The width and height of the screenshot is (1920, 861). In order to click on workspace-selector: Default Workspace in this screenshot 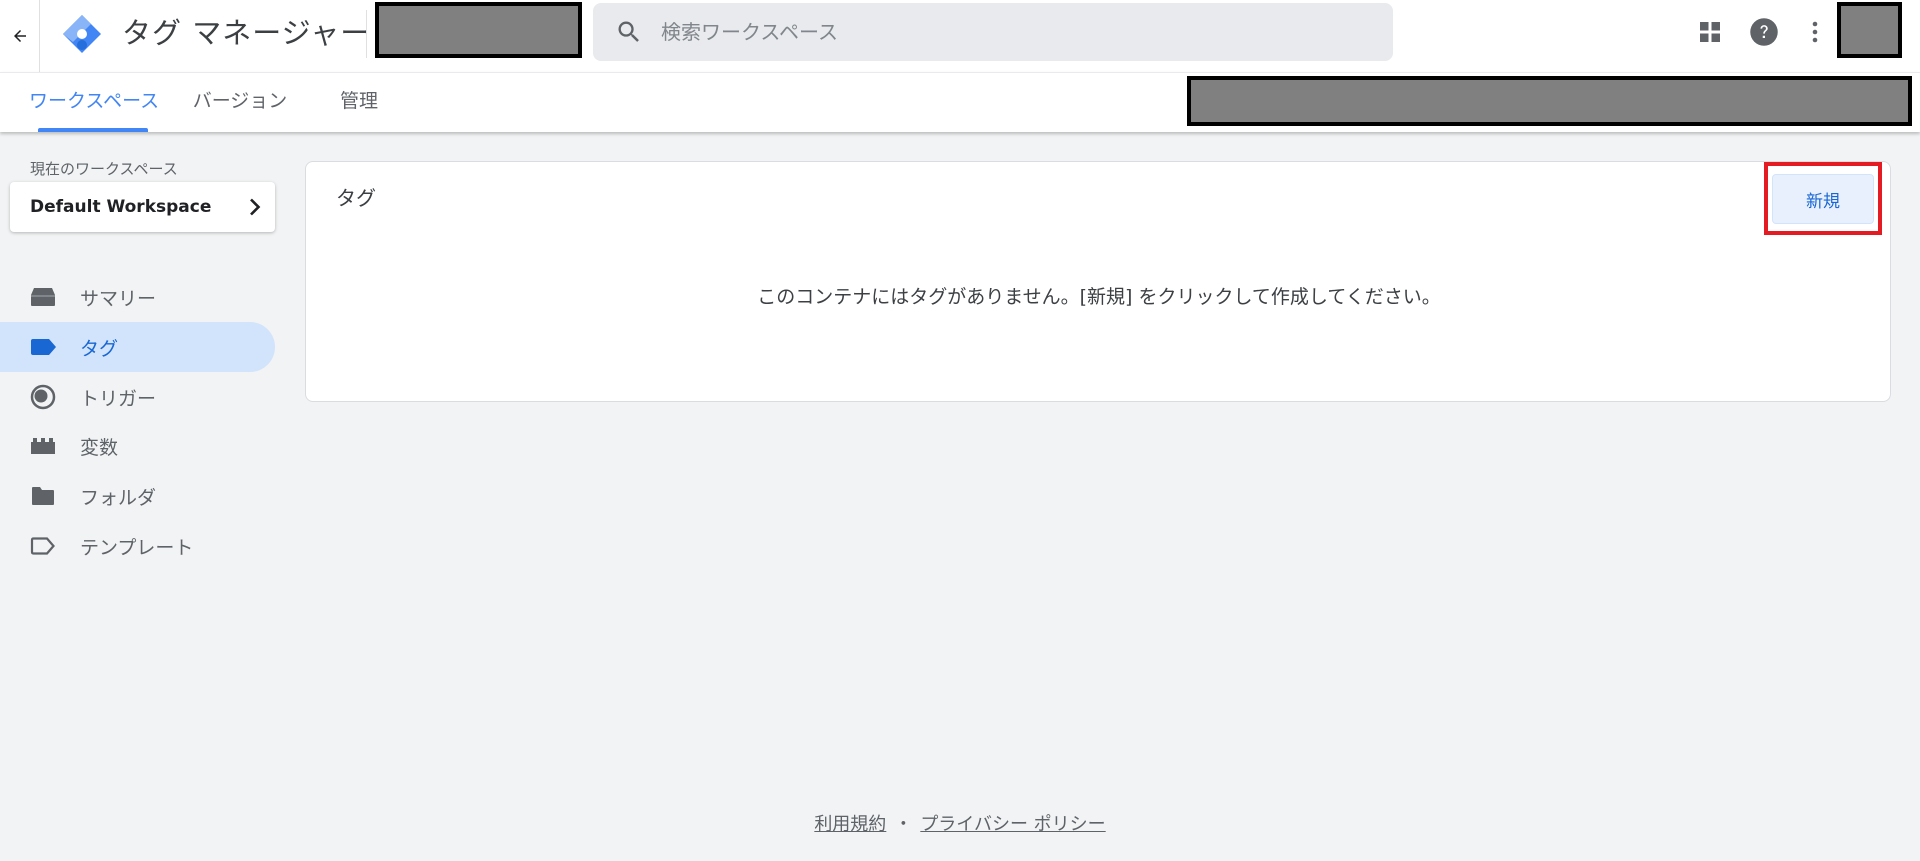, I will do `click(142, 207)`.